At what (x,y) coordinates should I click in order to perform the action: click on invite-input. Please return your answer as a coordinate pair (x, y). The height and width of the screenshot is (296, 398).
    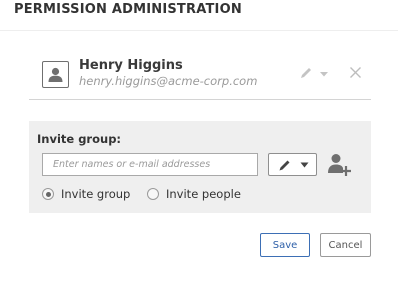
    Looking at the image, I should click on (150, 164).